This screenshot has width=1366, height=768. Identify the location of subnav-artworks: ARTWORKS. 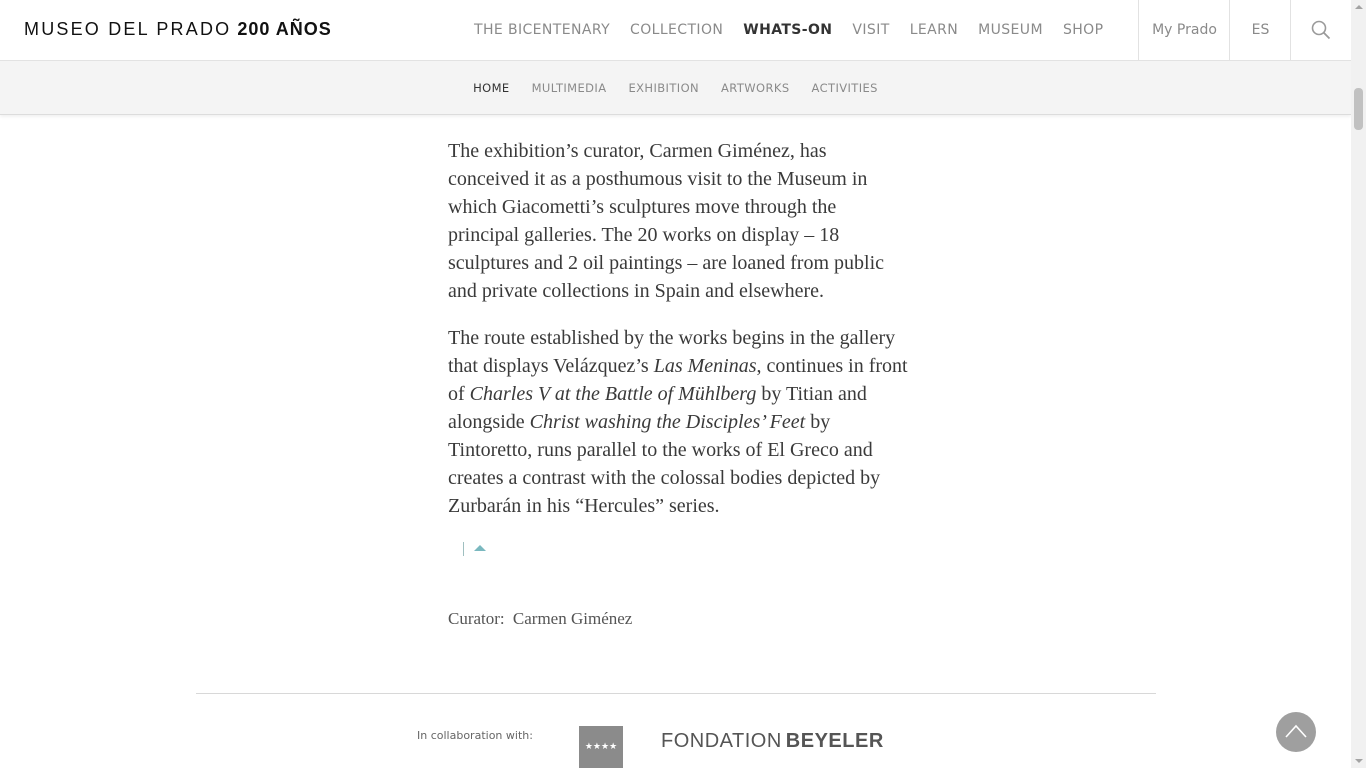
(755, 88).